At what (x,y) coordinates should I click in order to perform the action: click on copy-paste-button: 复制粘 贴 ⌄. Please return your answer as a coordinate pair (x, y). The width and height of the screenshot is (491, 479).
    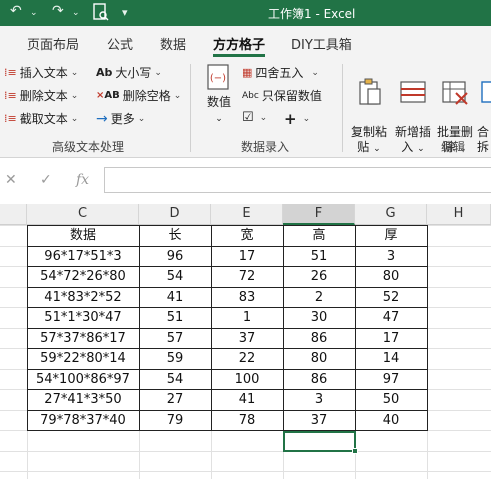
    Looking at the image, I should click on (369, 109).